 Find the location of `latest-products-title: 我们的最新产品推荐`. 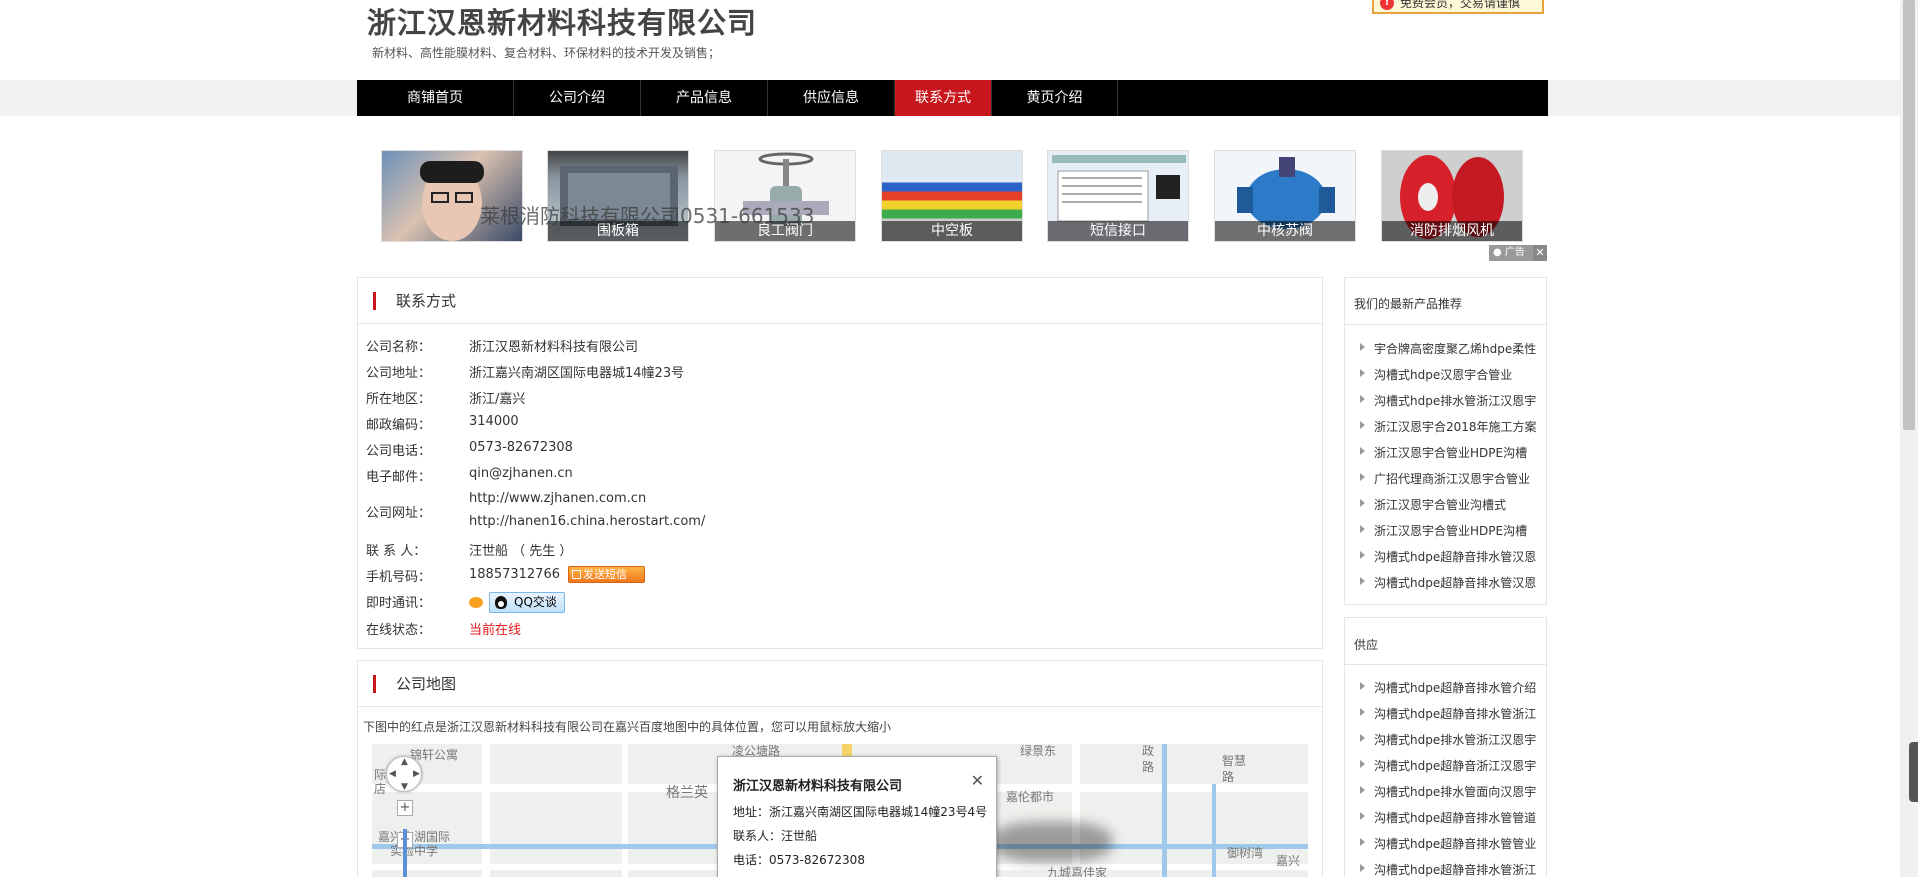

latest-products-title: 我们的最新产品推荐 is located at coordinates (1408, 304).